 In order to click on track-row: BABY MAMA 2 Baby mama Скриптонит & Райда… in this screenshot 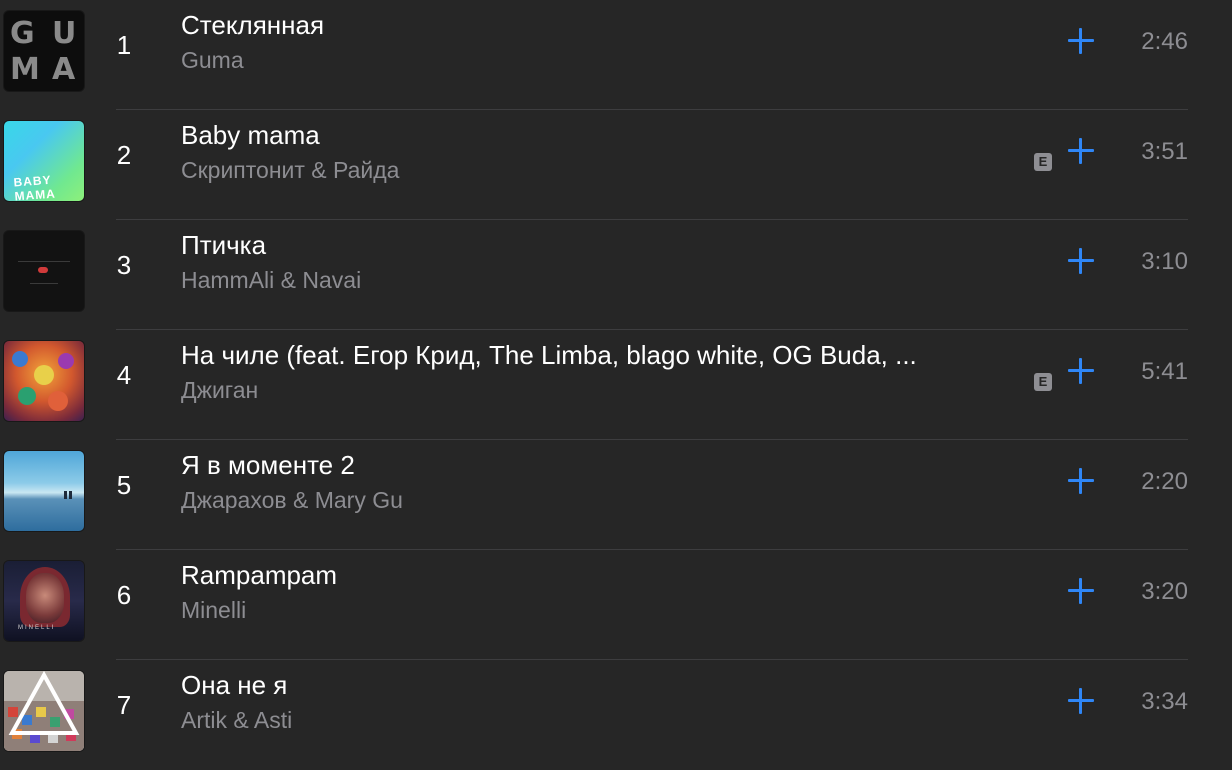, I will do `click(616, 165)`.